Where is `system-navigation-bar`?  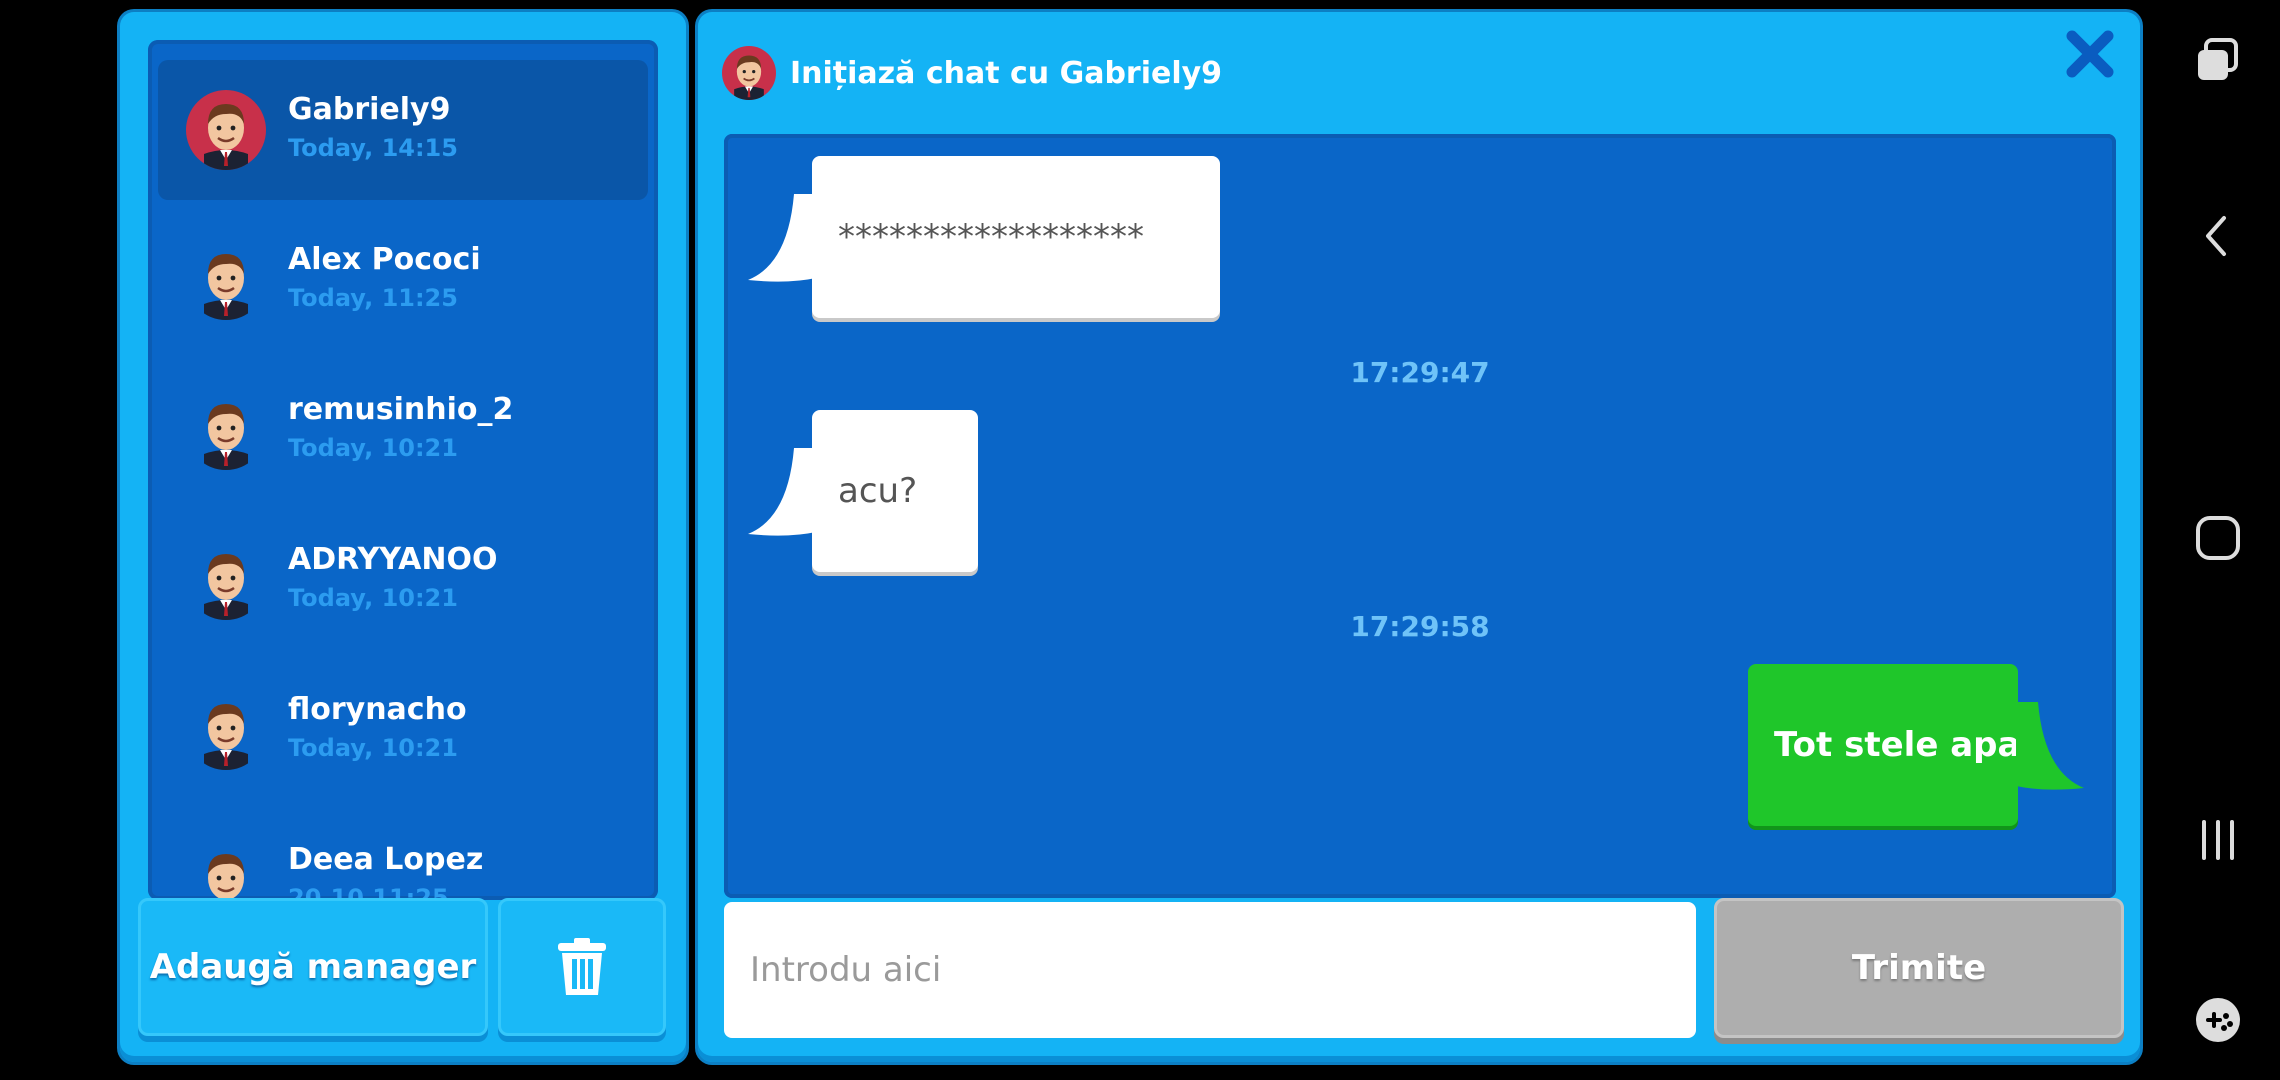
system-navigation-bar is located at coordinates (2217, 540).